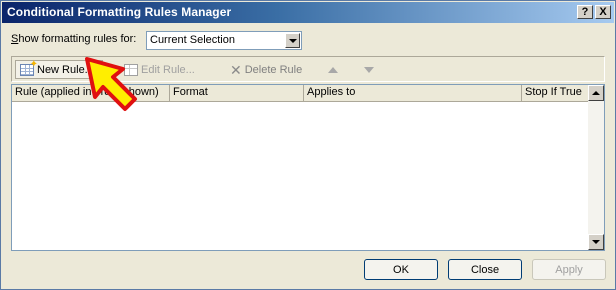 This screenshot has height=290, width=616. I want to click on help-icon: ?, so click(585, 11).